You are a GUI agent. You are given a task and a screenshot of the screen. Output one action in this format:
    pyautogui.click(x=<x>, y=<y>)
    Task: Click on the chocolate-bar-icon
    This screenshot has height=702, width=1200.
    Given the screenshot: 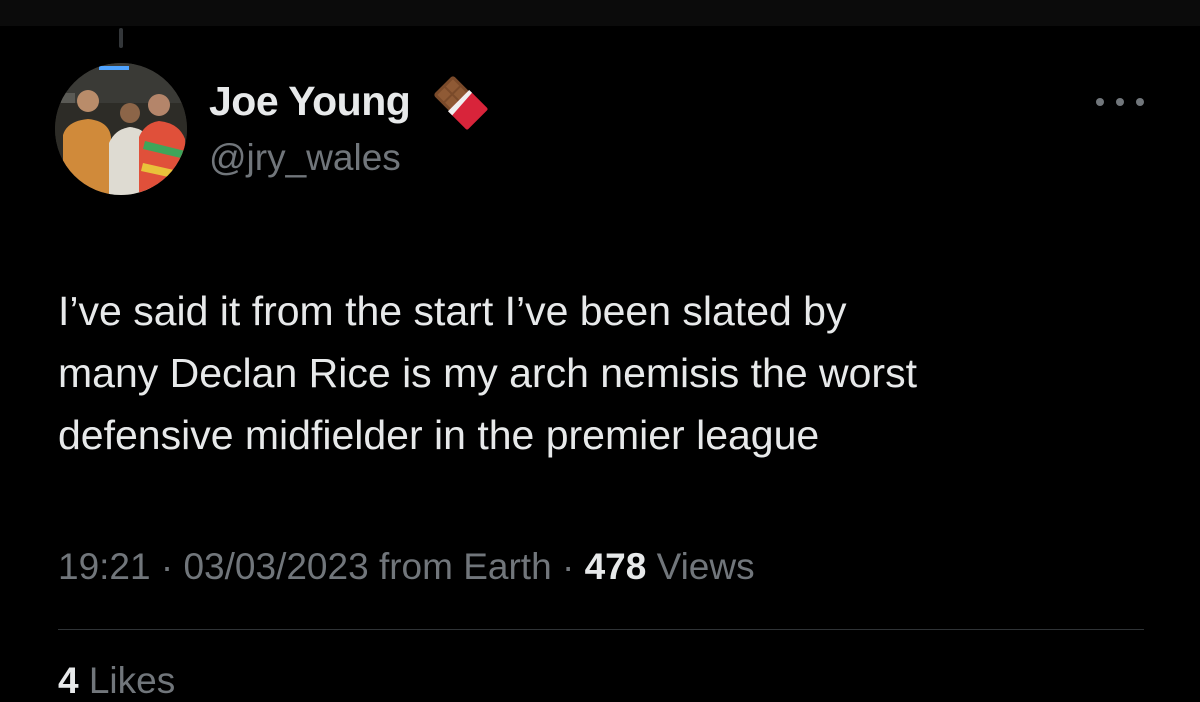 What is the action you would take?
    pyautogui.click(x=460, y=102)
    